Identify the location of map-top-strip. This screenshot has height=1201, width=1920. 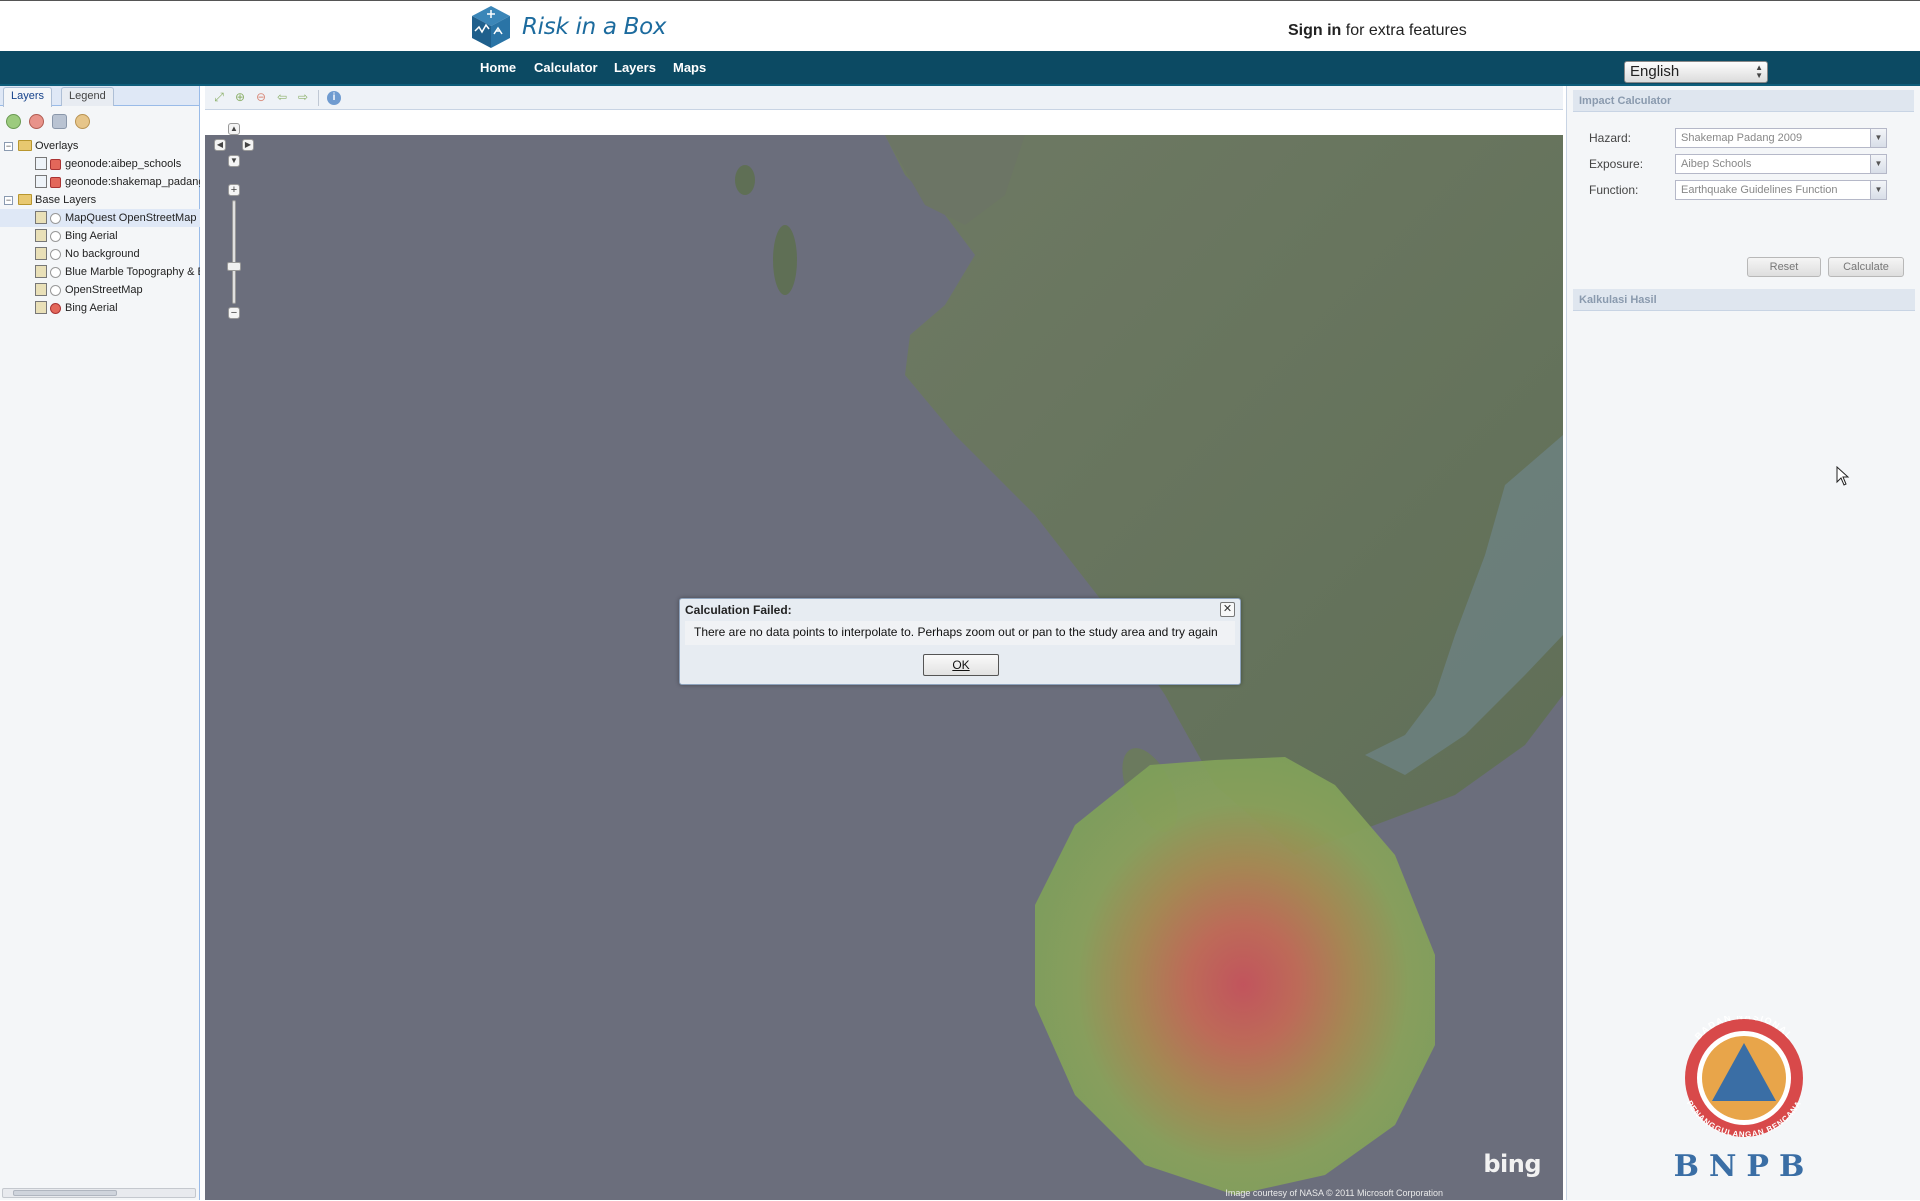
(884, 122).